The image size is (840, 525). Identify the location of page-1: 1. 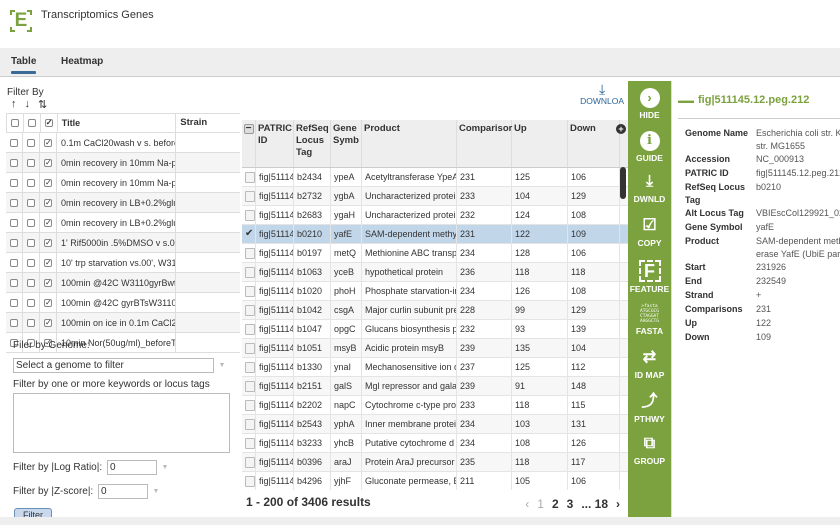
(540, 504).